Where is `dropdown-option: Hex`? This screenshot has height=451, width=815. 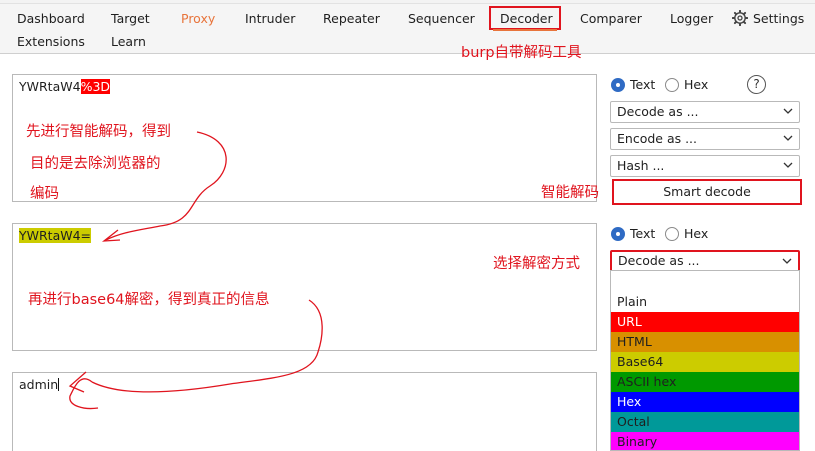 dropdown-option: Hex is located at coordinates (705, 402).